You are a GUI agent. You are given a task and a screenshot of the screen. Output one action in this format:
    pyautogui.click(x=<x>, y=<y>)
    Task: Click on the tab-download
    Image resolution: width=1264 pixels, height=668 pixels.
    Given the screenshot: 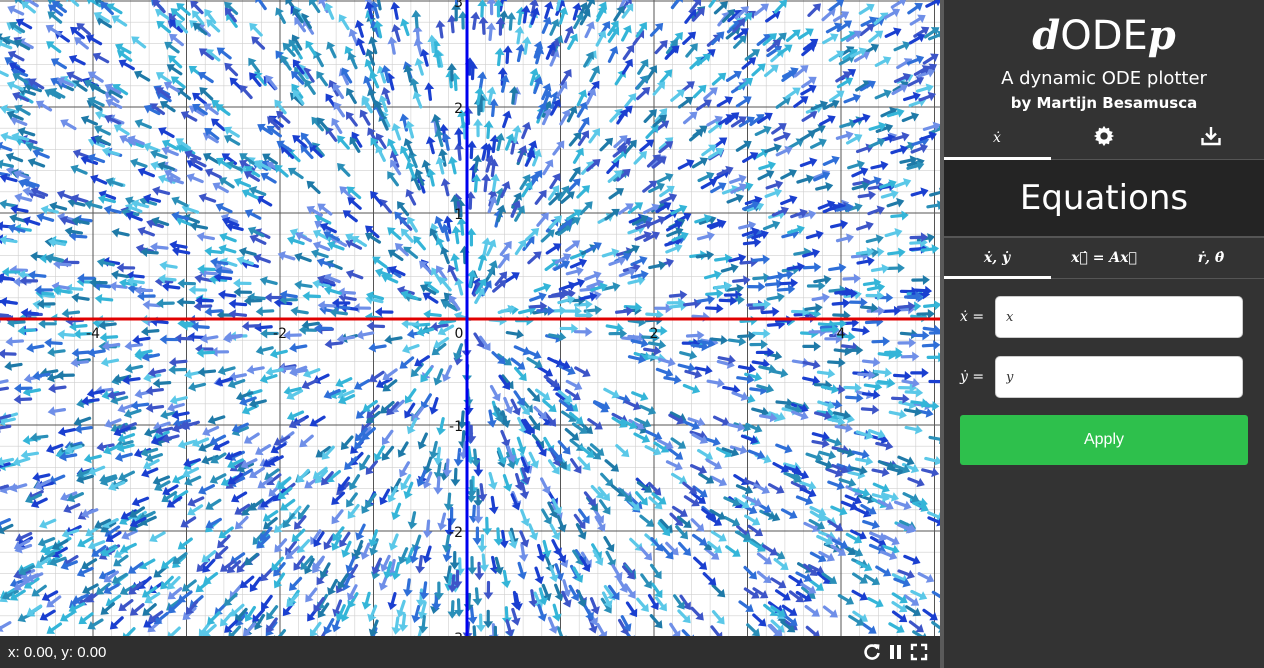 What is the action you would take?
    pyautogui.click(x=1211, y=138)
    